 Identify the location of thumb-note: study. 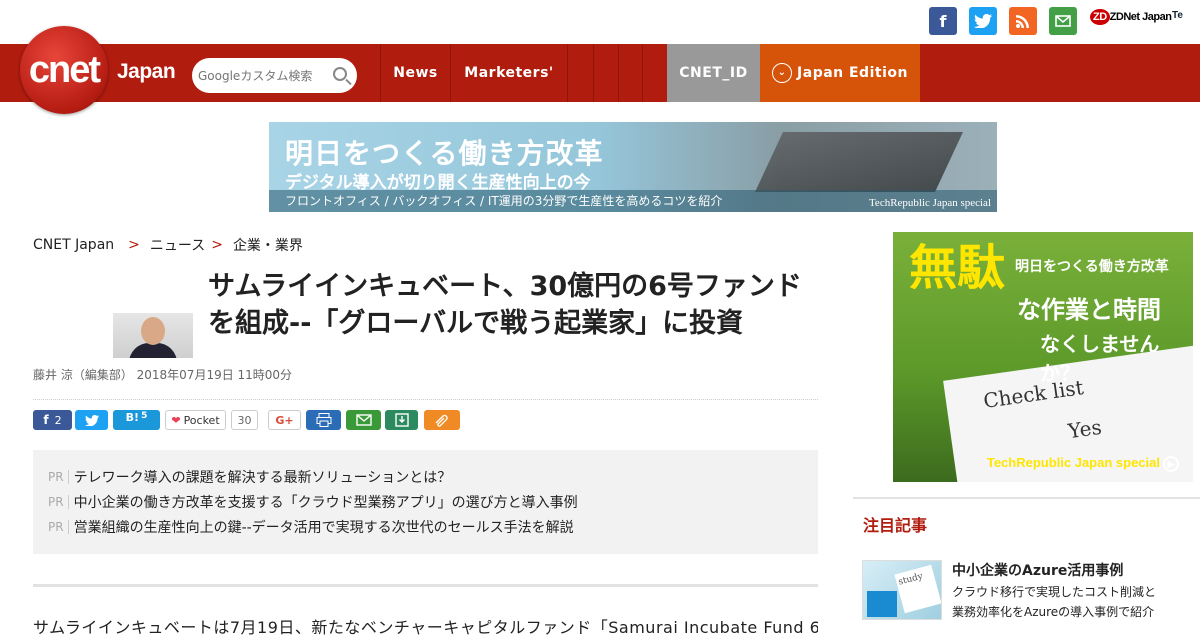
(917, 589).